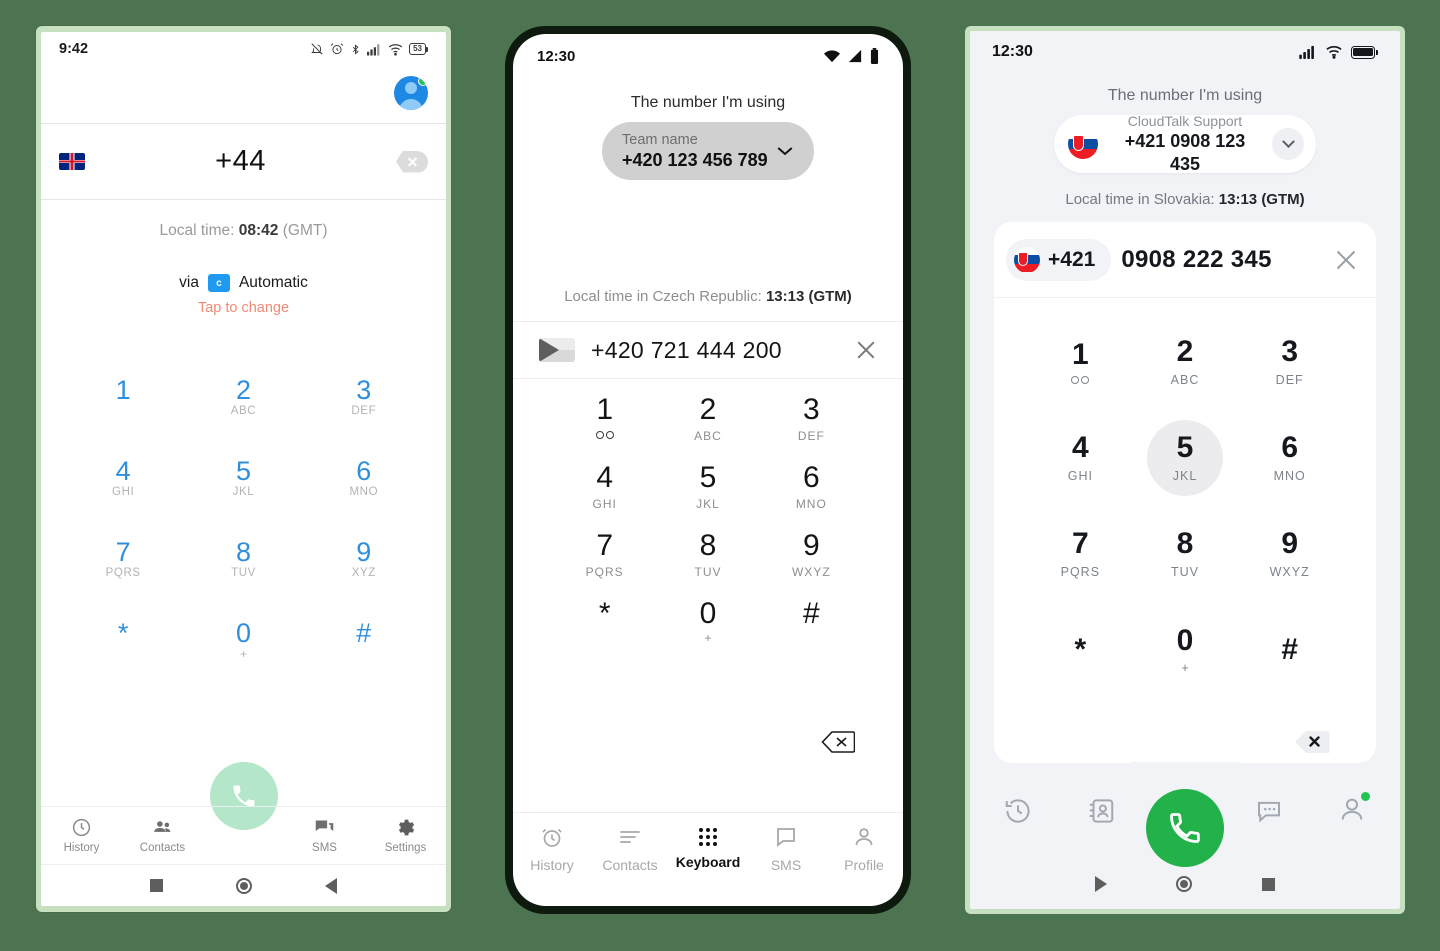  What do you see at coordinates (243, 308) in the screenshot?
I see `tap-to-change-hint: Tap to change` at bounding box center [243, 308].